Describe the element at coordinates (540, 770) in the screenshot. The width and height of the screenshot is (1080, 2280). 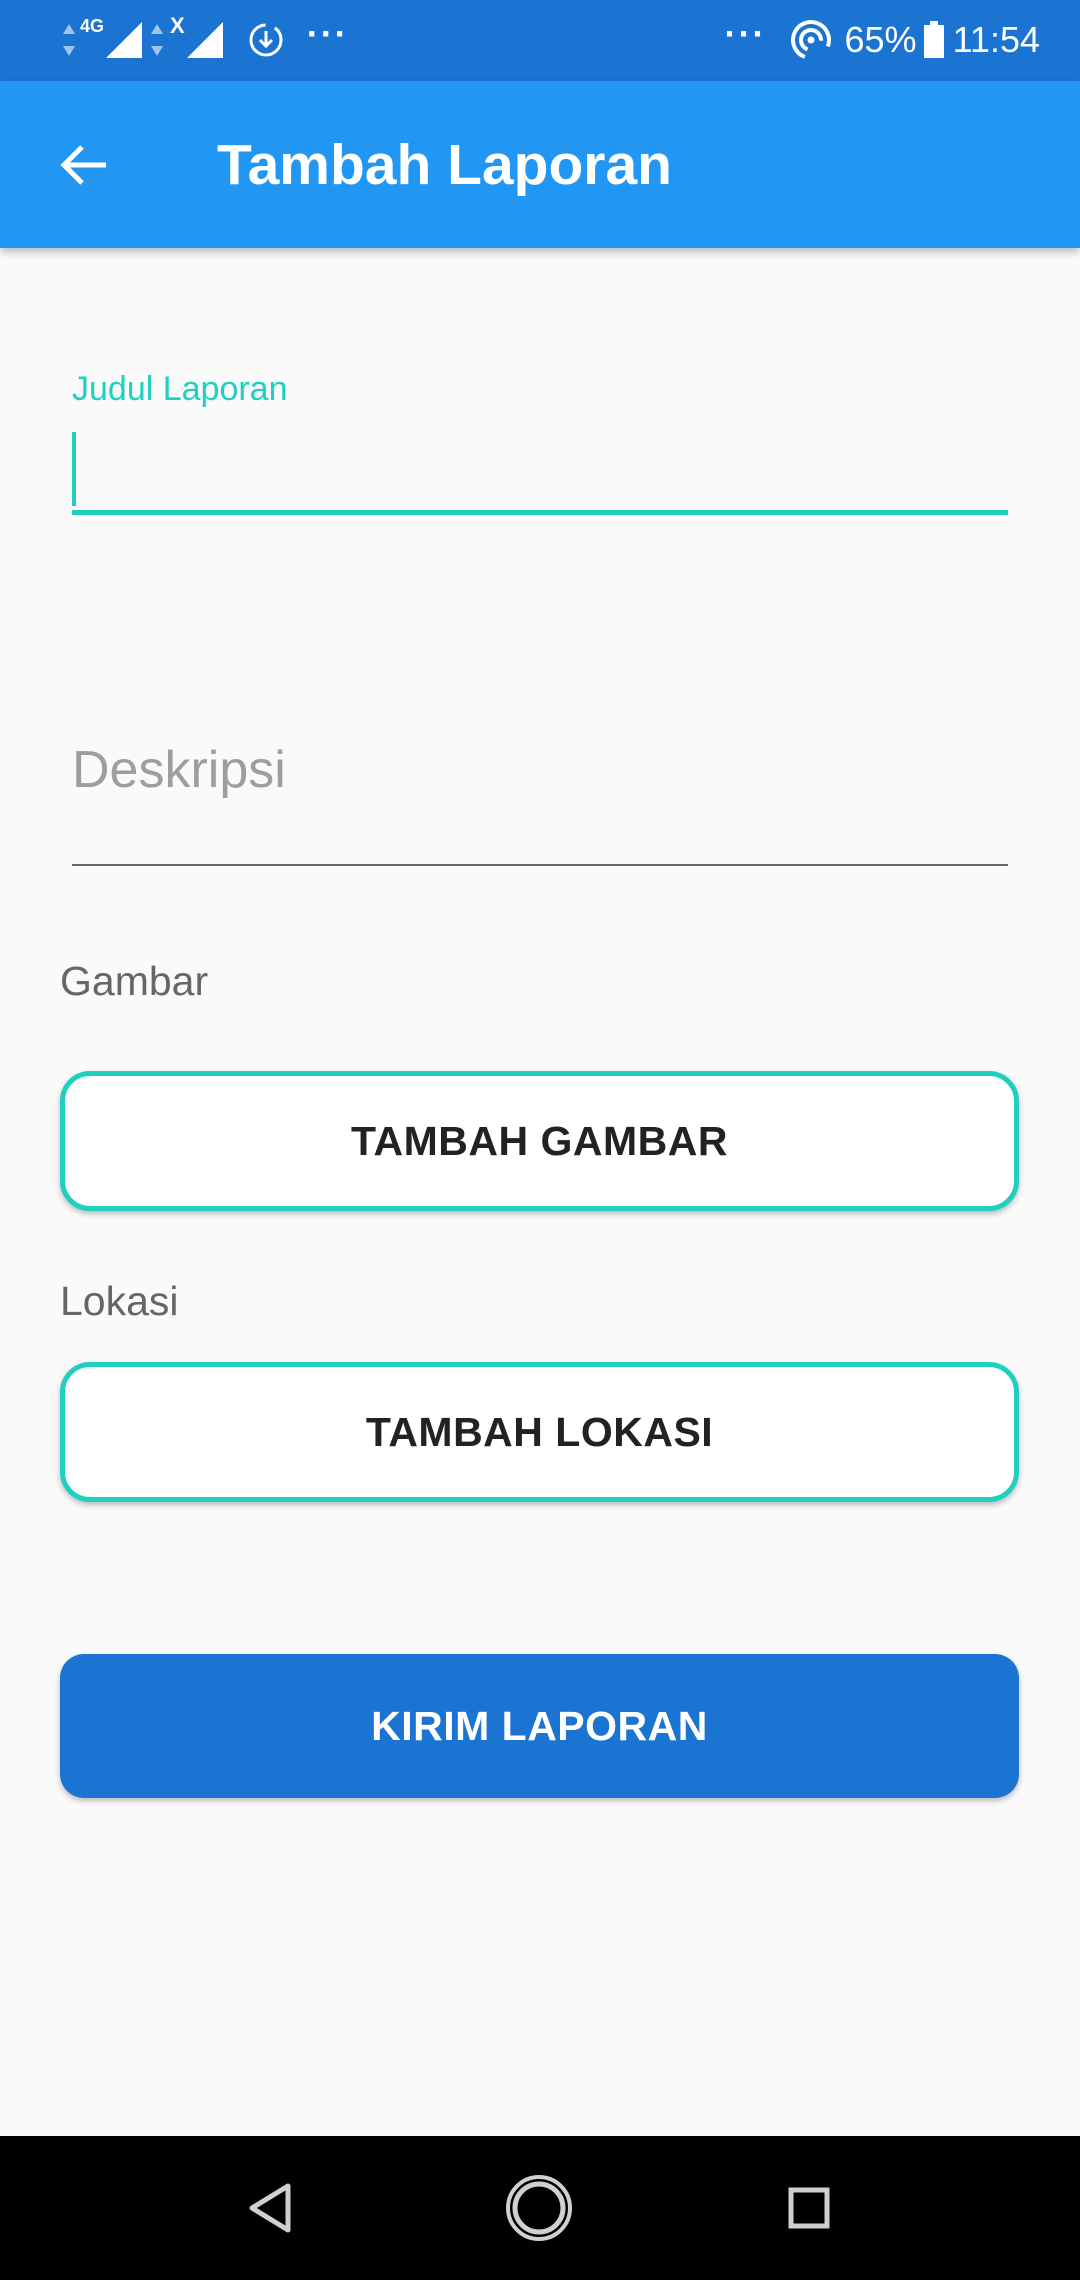
I see `deskripsi-input` at that location.